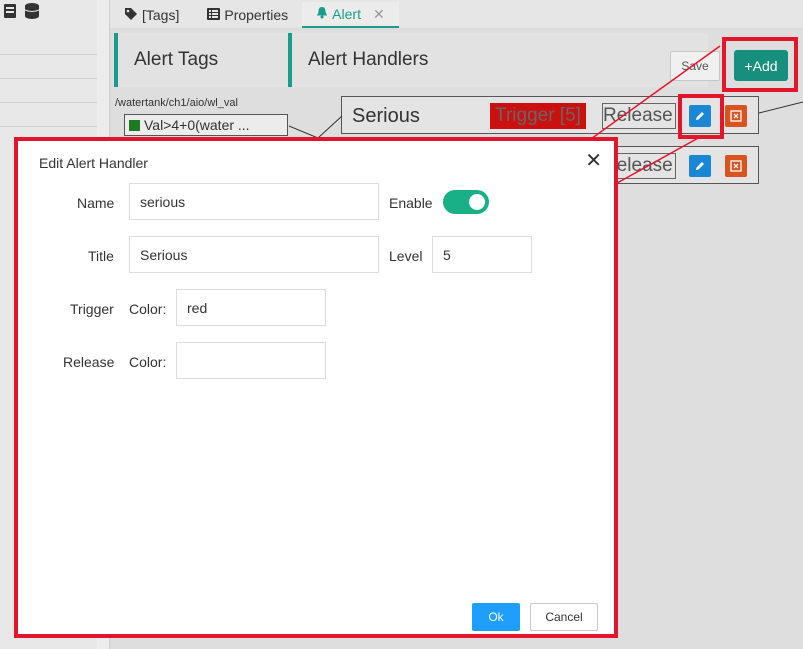 This screenshot has height=649, width=803. What do you see at coordinates (466, 202) in the screenshot?
I see `enable-toggle` at bounding box center [466, 202].